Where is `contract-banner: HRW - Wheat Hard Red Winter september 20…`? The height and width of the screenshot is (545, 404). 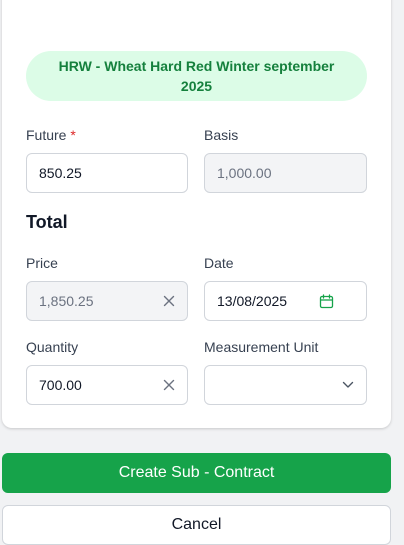 contract-banner: HRW - Wheat Hard Red Winter september 20… is located at coordinates (196, 76).